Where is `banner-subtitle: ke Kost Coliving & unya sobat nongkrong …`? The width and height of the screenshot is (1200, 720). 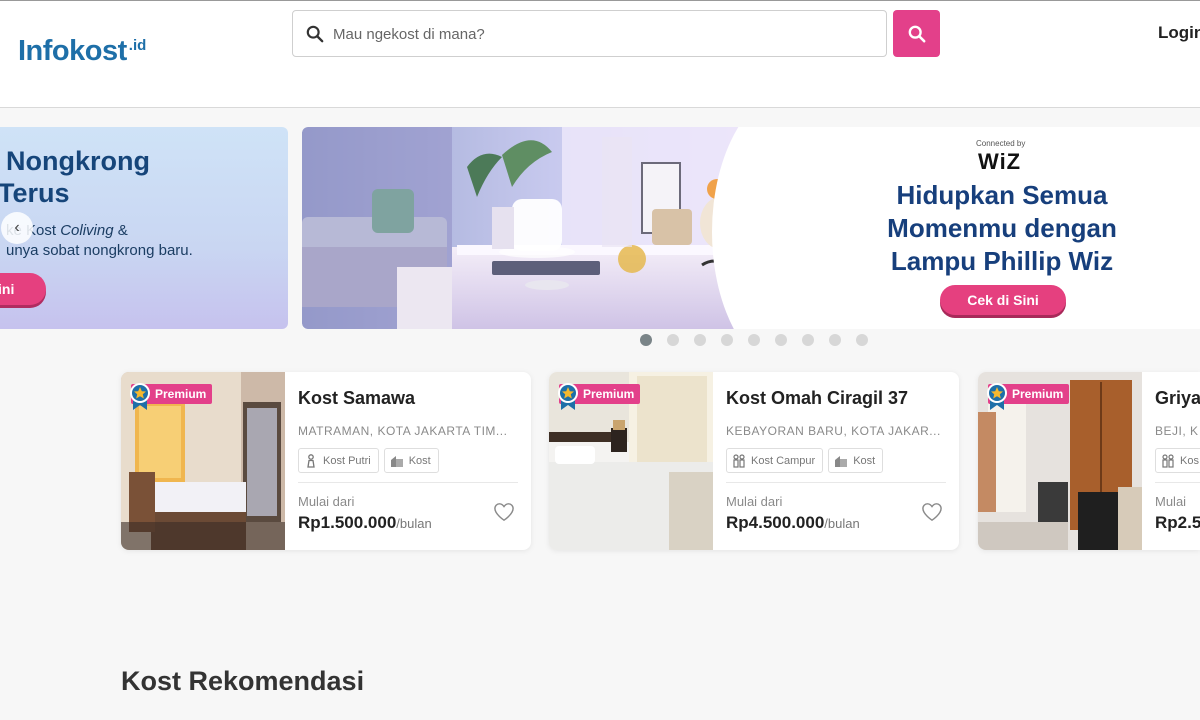
banner-subtitle: ke Kost Coliving & unya sobat nongkrong … is located at coordinates (146, 241).